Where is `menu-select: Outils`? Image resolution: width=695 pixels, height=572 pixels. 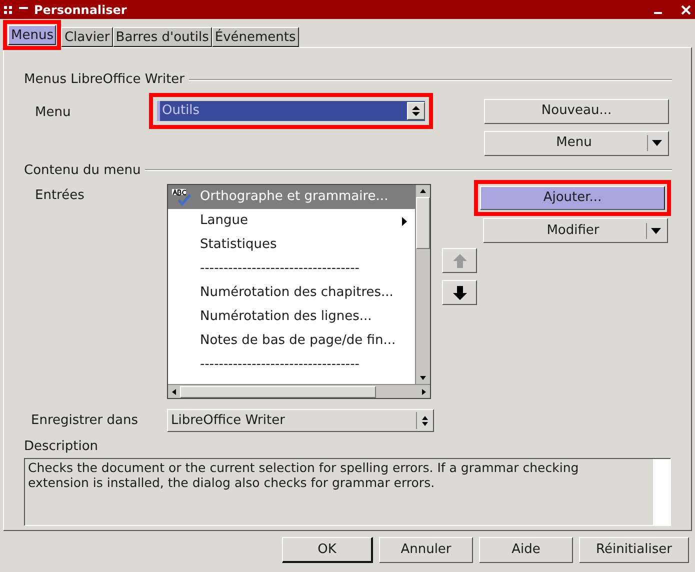 menu-select: Outils is located at coordinates (291, 110).